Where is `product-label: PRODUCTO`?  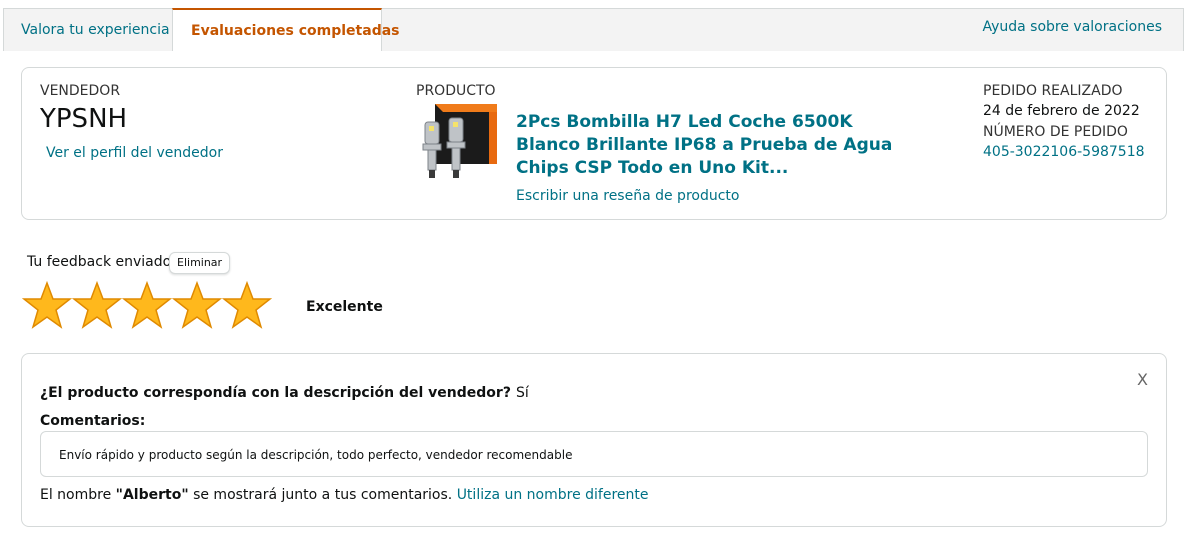
product-label: PRODUCTO is located at coordinates (456, 91).